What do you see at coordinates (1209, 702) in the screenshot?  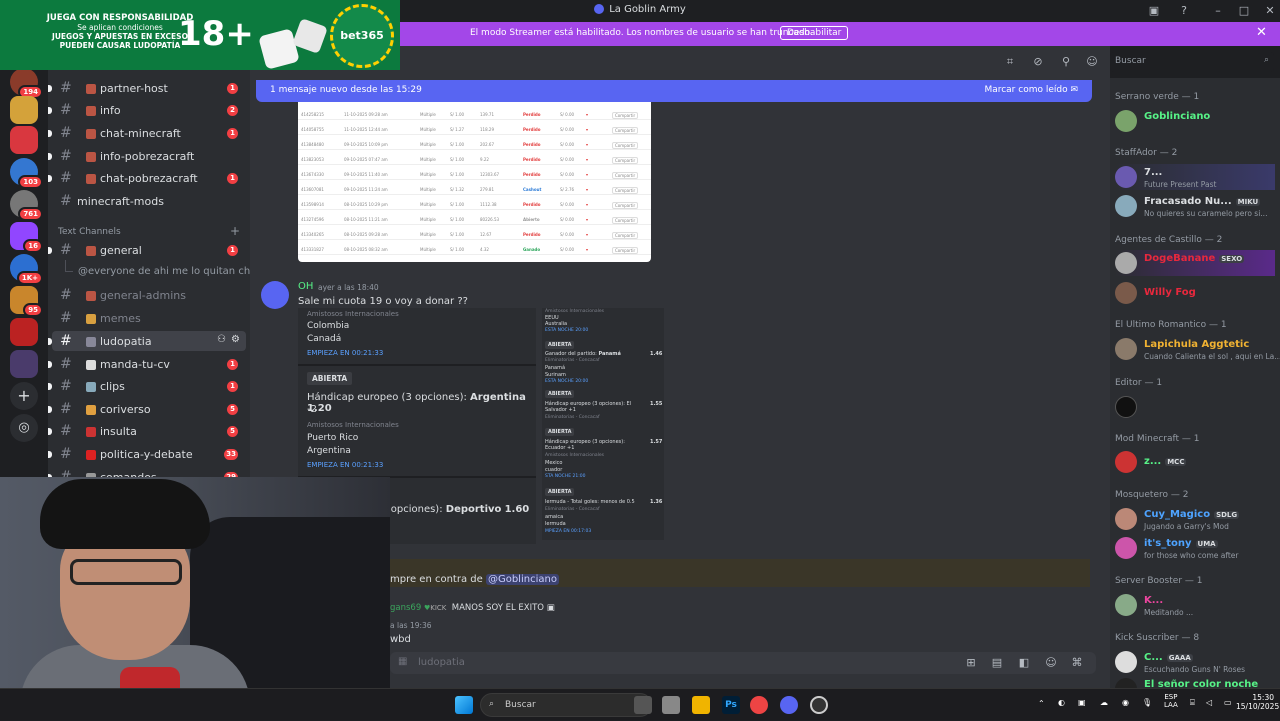 I see `volume-icon: ◁` at bounding box center [1209, 702].